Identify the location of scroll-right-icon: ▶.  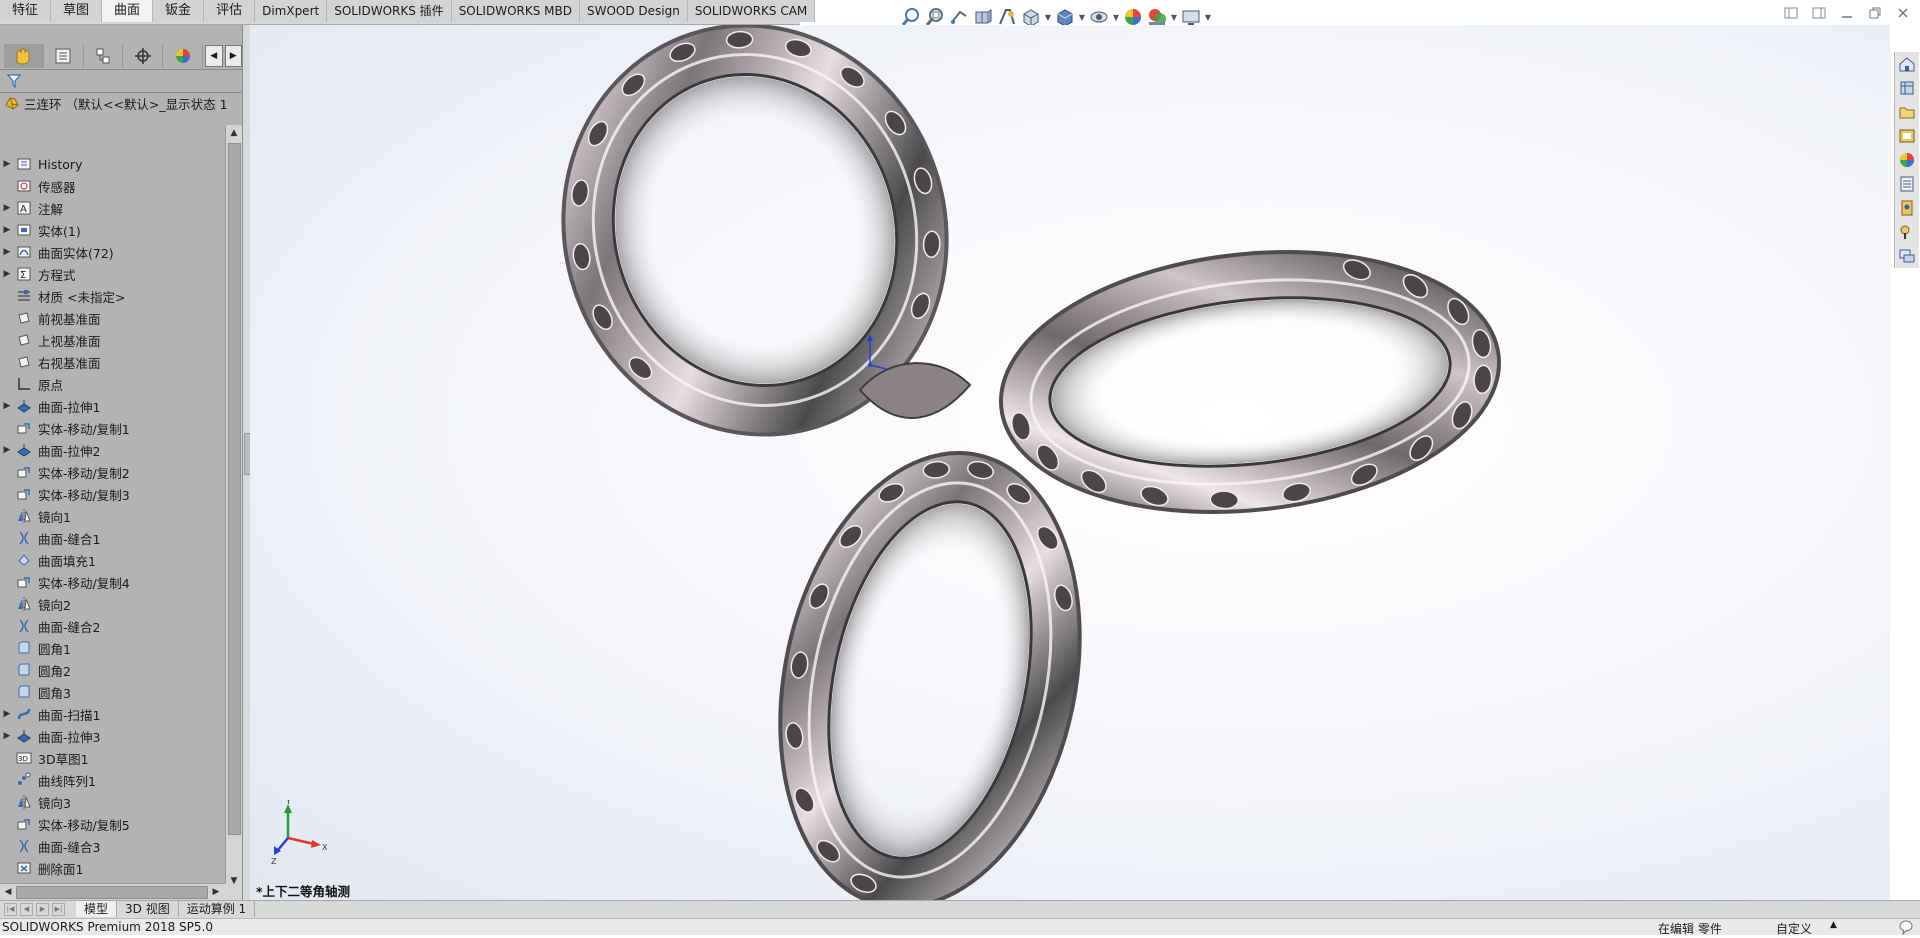
(216, 892).